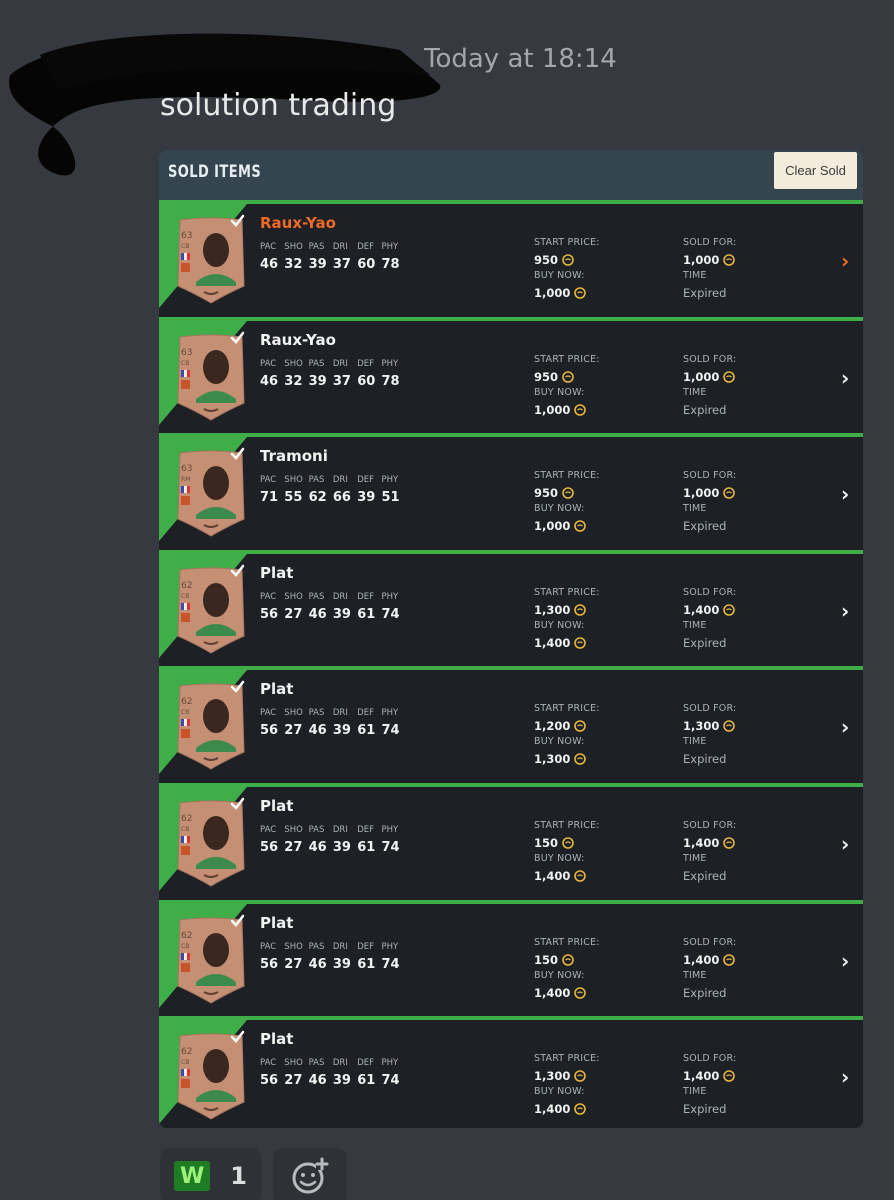 The width and height of the screenshot is (894, 1200). Describe the element at coordinates (560, 726) in the screenshot. I see `start-price-value: 1,200` at that location.